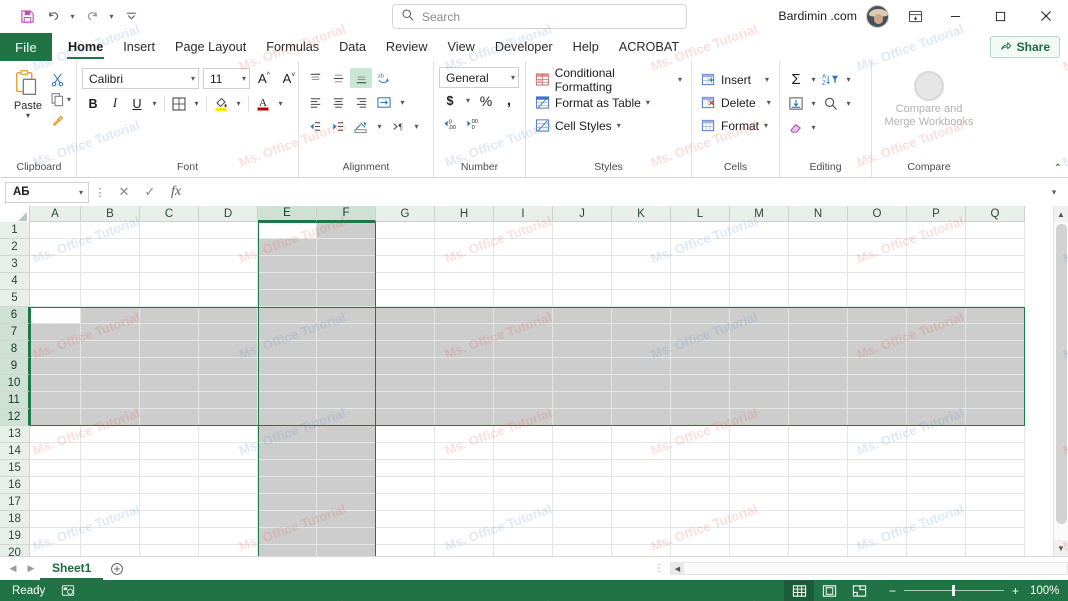 The image size is (1068, 601). What do you see at coordinates (287, 485) in the screenshot?
I see `cell-E16` at bounding box center [287, 485].